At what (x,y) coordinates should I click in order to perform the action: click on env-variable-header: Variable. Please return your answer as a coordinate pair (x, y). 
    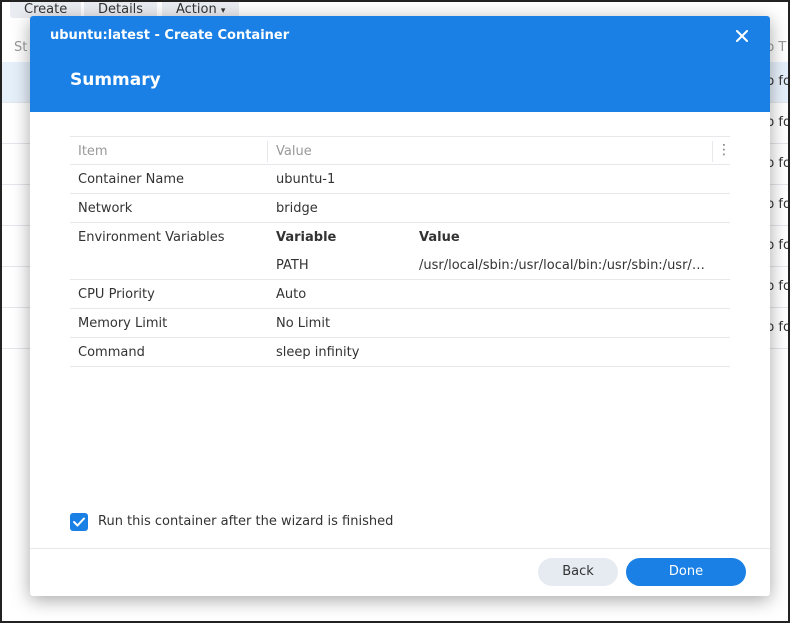
    Looking at the image, I should click on (306, 237).